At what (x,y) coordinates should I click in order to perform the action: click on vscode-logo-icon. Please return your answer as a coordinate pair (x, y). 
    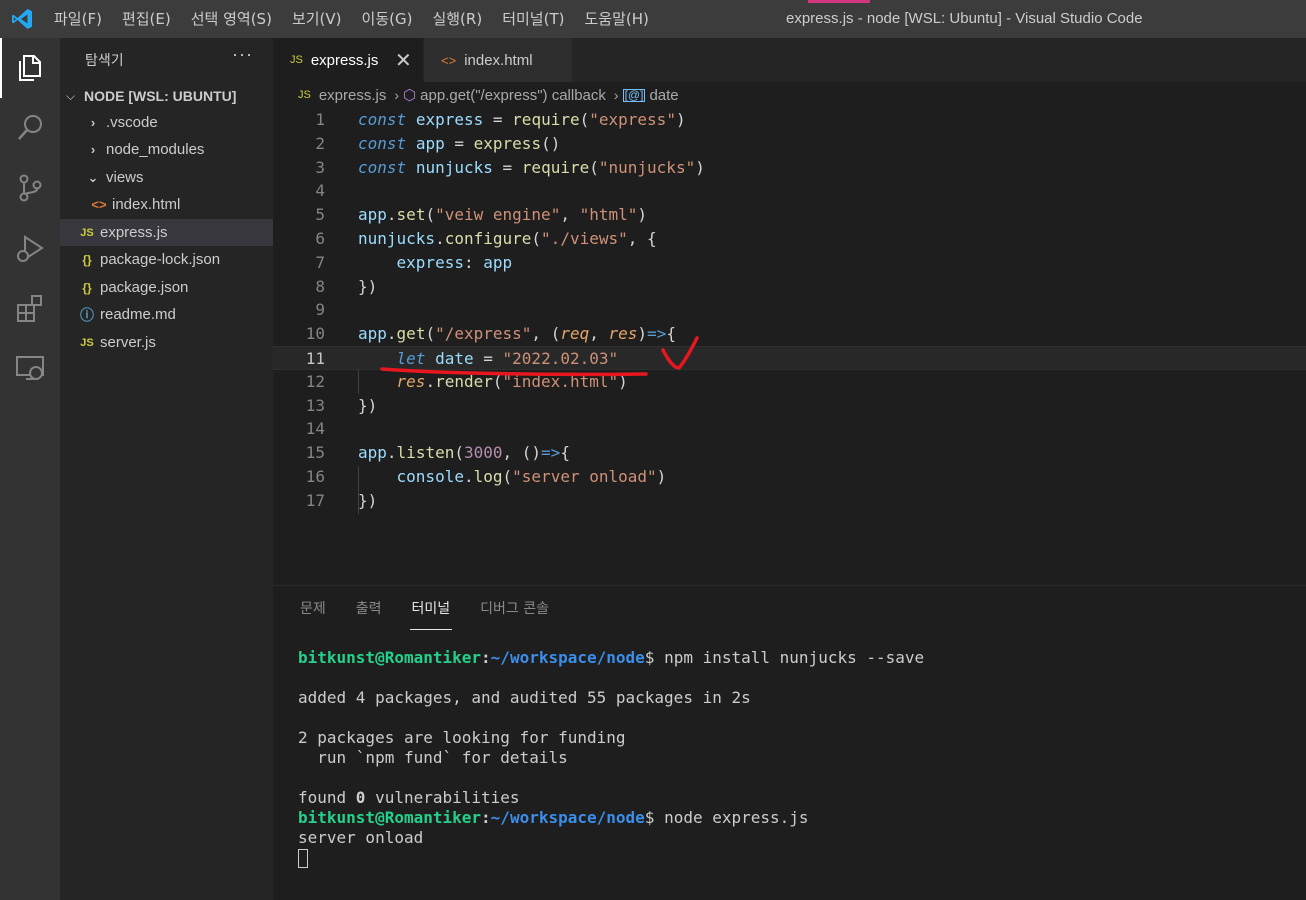
    Looking at the image, I should click on (22, 19).